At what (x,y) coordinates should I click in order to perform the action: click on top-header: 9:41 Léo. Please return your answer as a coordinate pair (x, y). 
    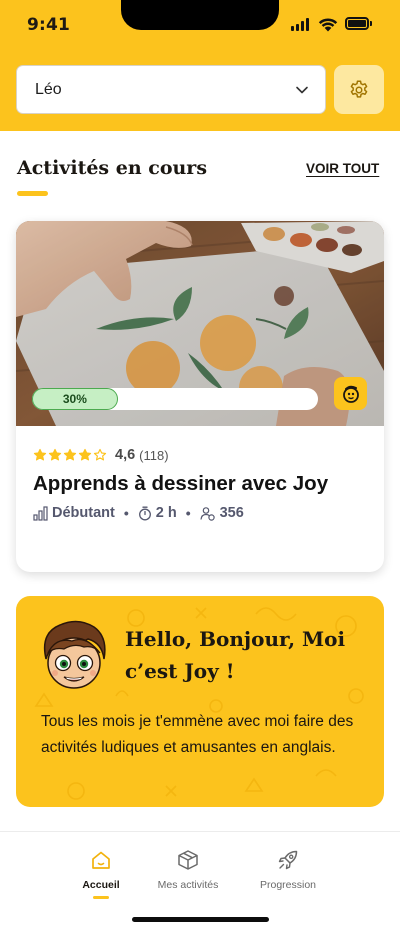
    Looking at the image, I should click on (200, 65).